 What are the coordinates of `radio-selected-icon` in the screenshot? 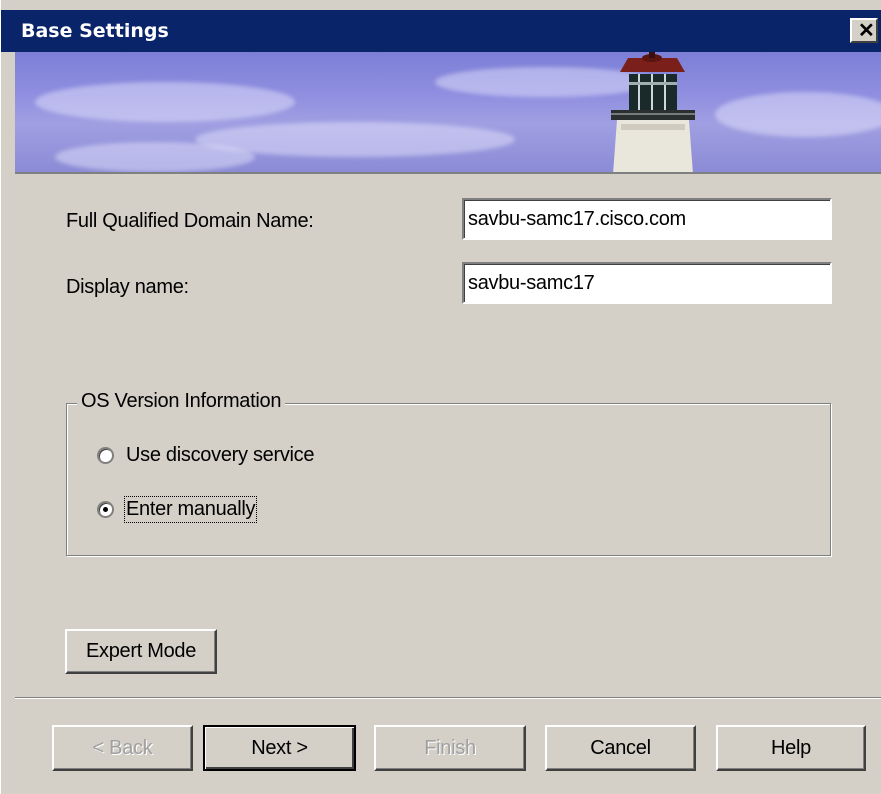 It's located at (105, 509).